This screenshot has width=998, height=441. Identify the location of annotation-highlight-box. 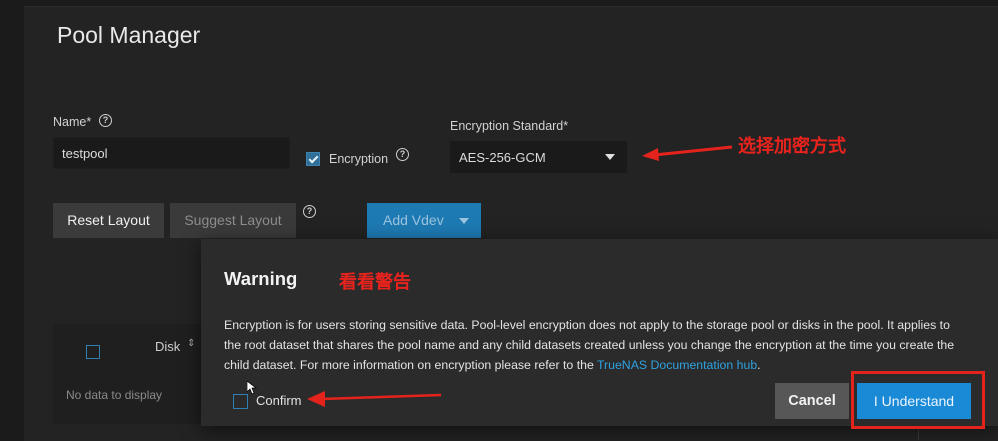
(918, 400).